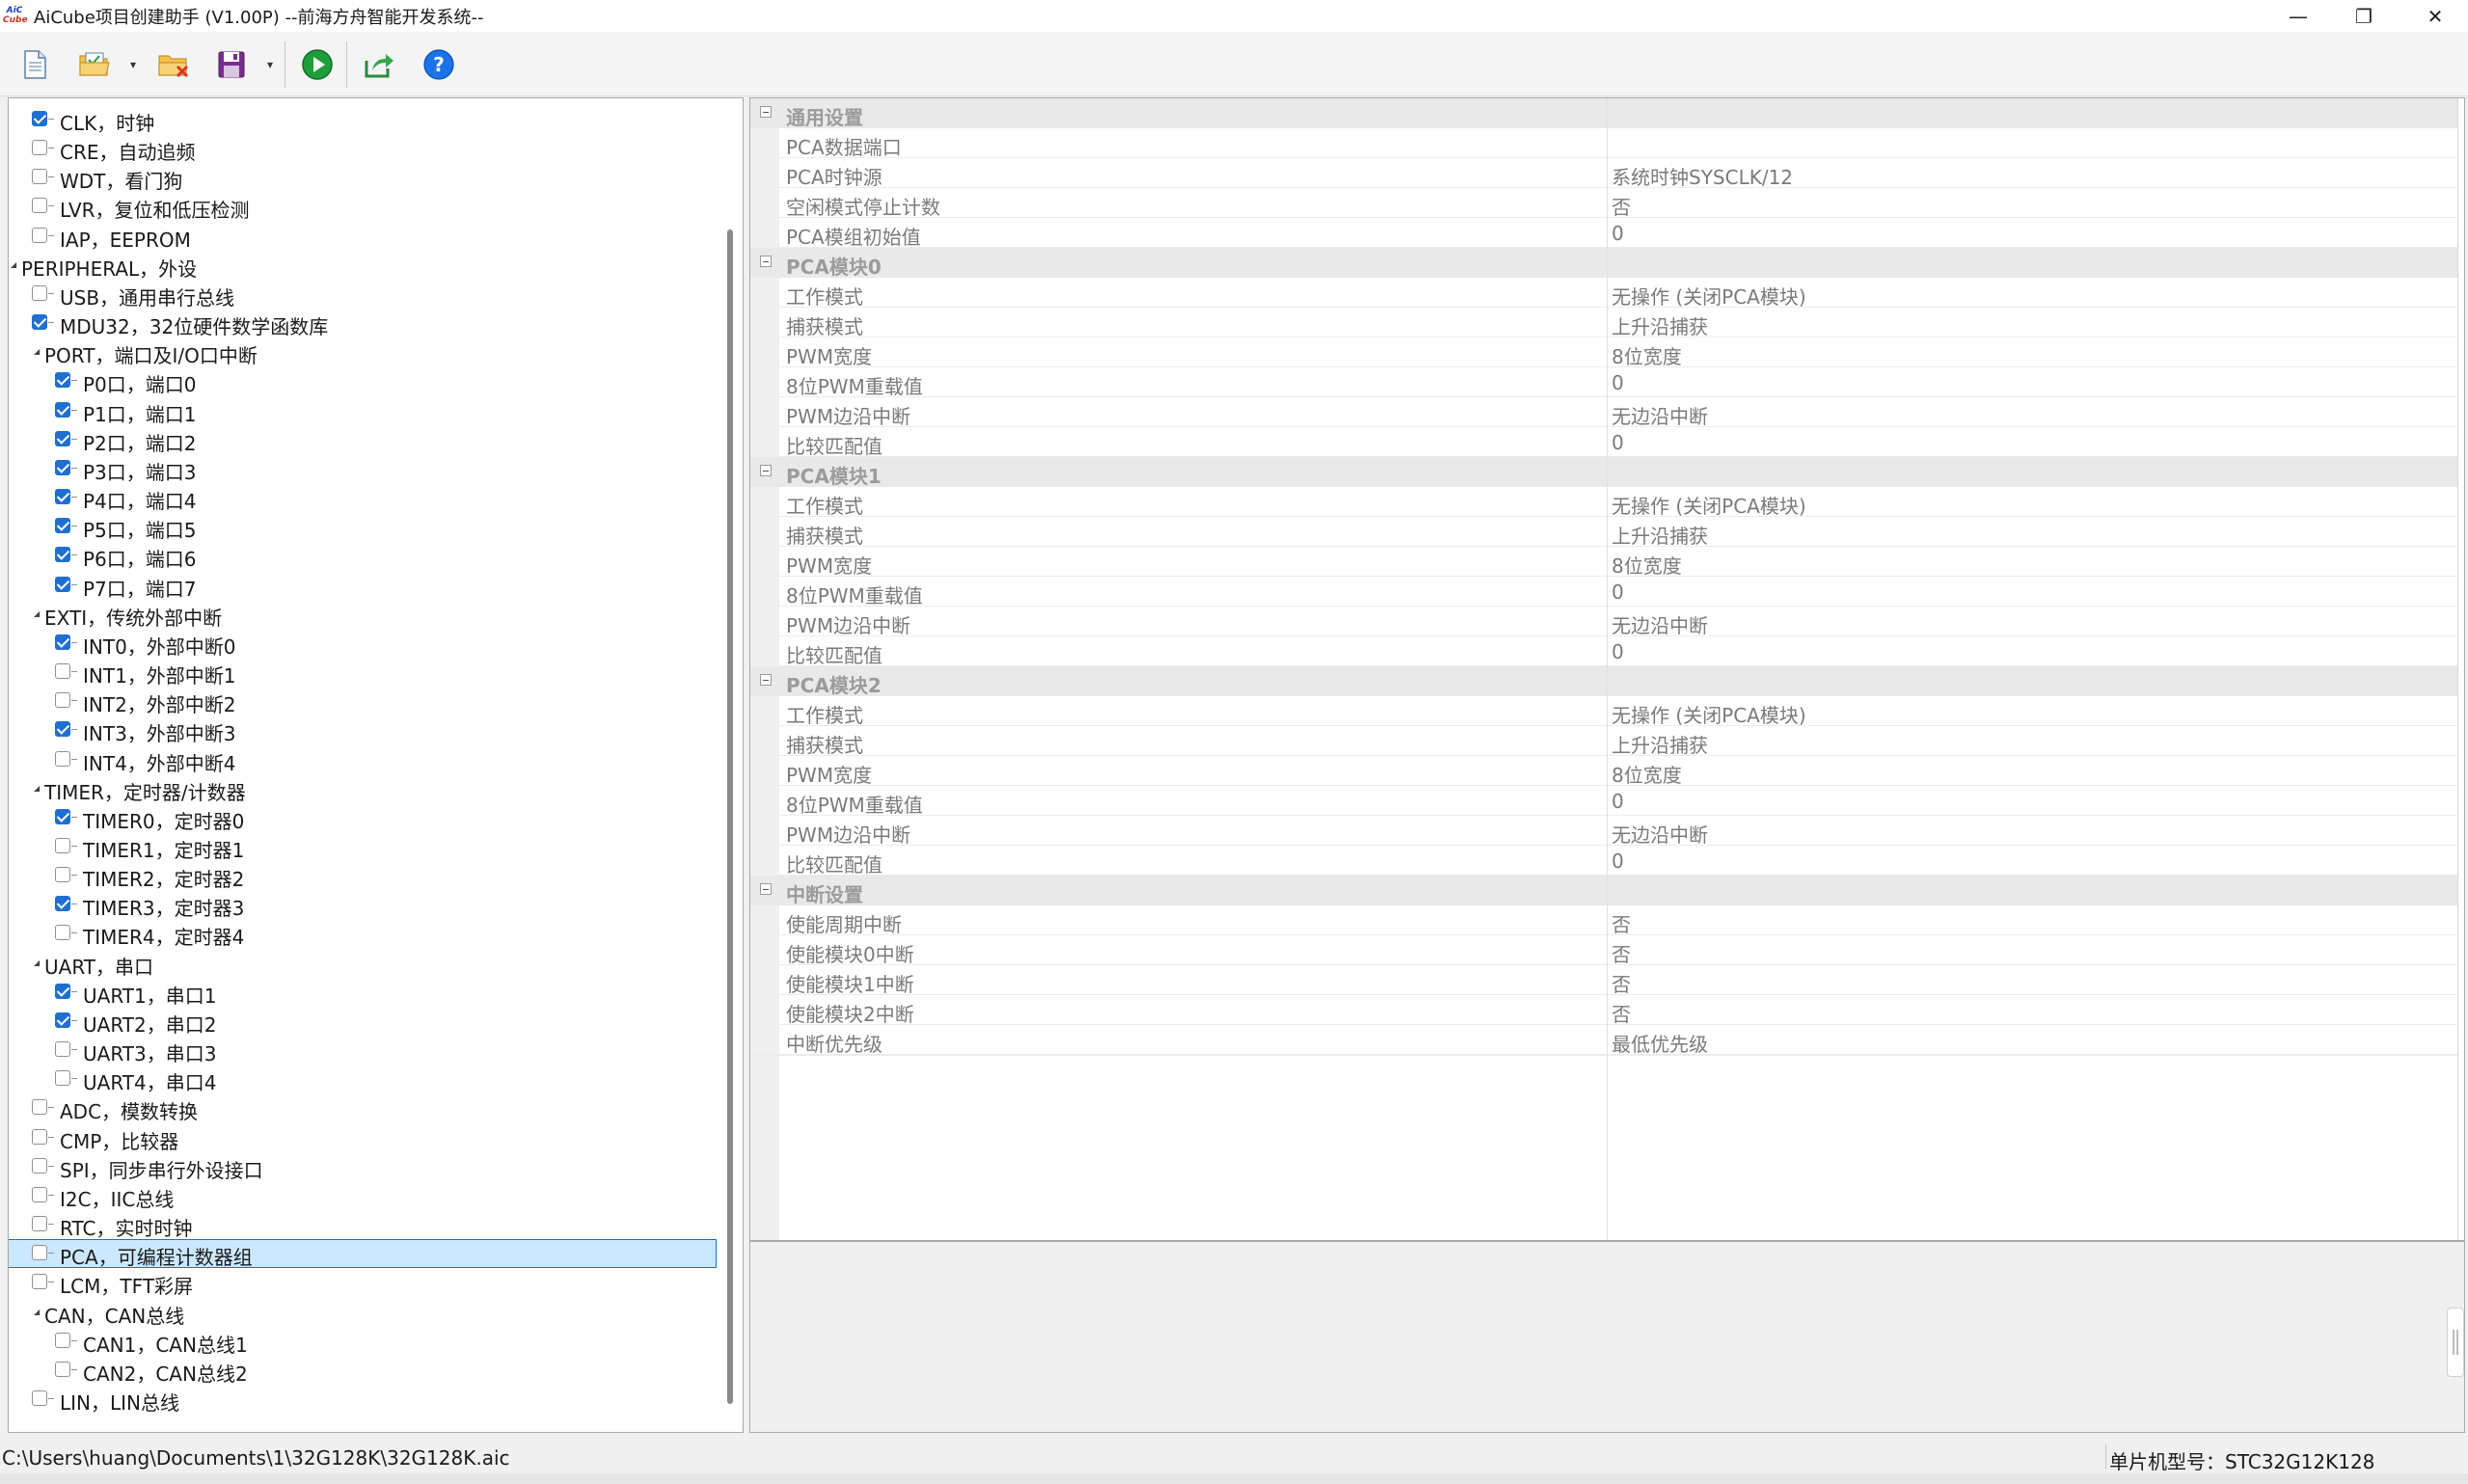 Image resolution: width=2468 pixels, height=1484 pixels. What do you see at coordinates (1660, 624) in the screenshot?
I see `property-value: 无边沿中断` at bounding box center [1660, 624].